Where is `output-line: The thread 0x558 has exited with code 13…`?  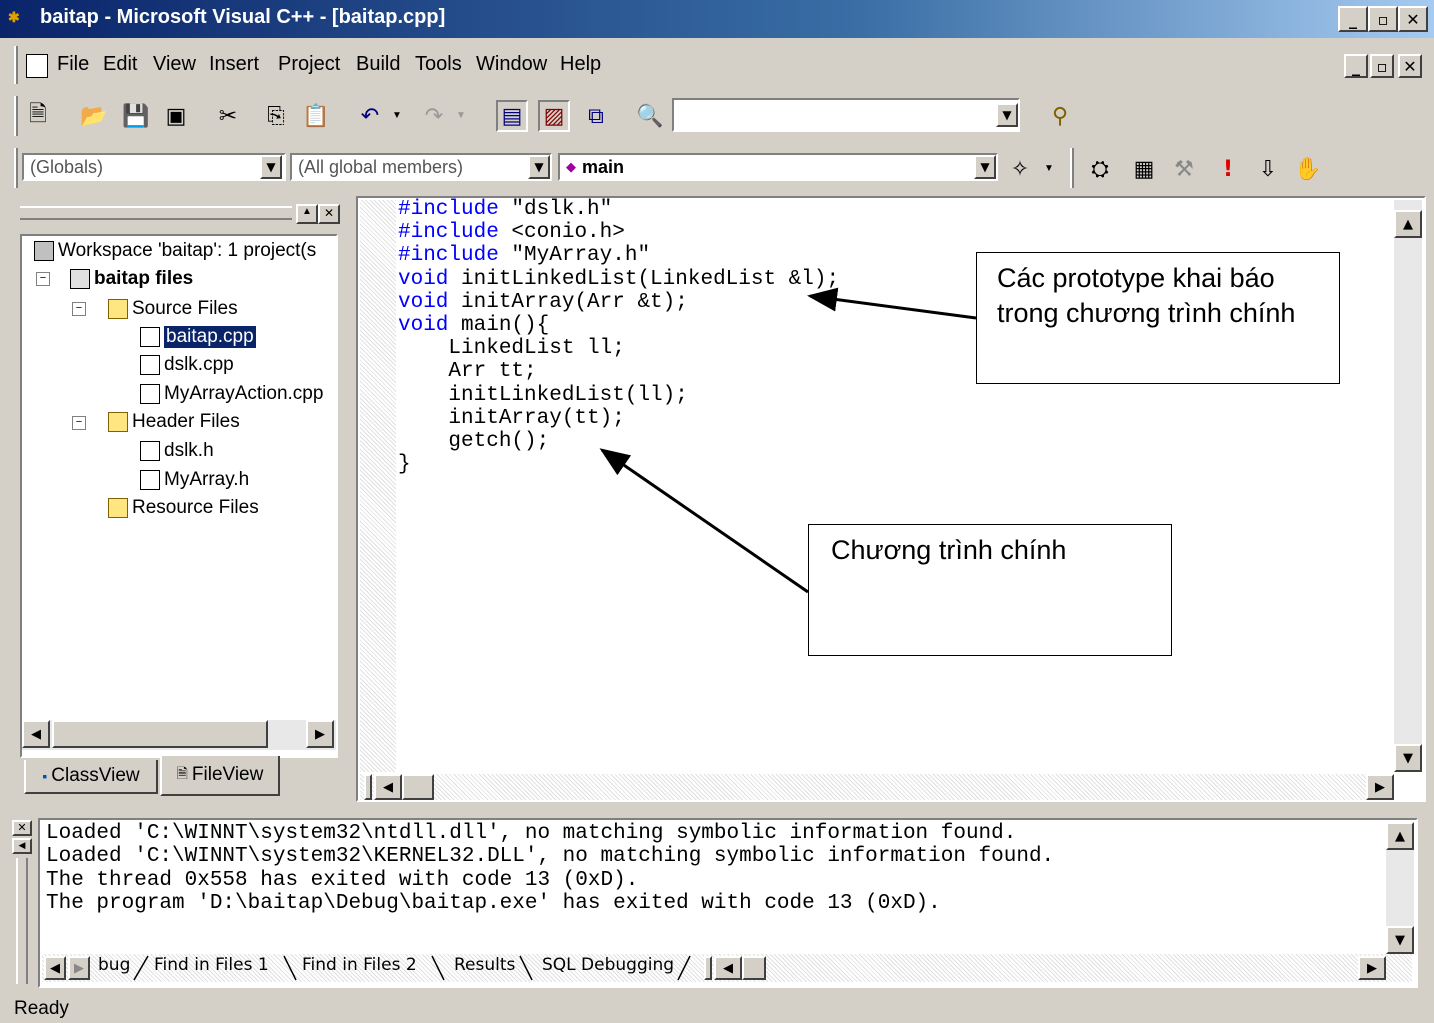 output-line: The thread 0x558 has exited with code 13… is located at coordinates (342, 880).